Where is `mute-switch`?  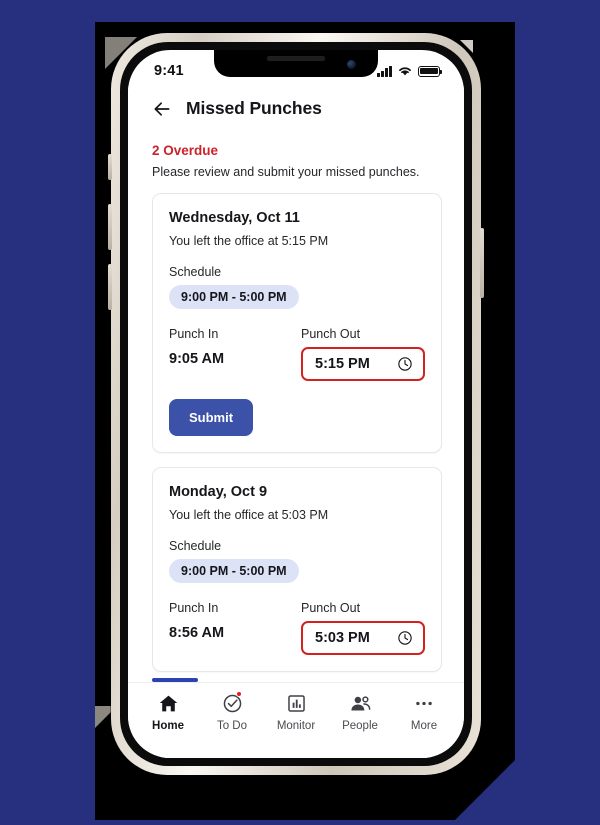 mute-switch is located at coordinates (110, 167).